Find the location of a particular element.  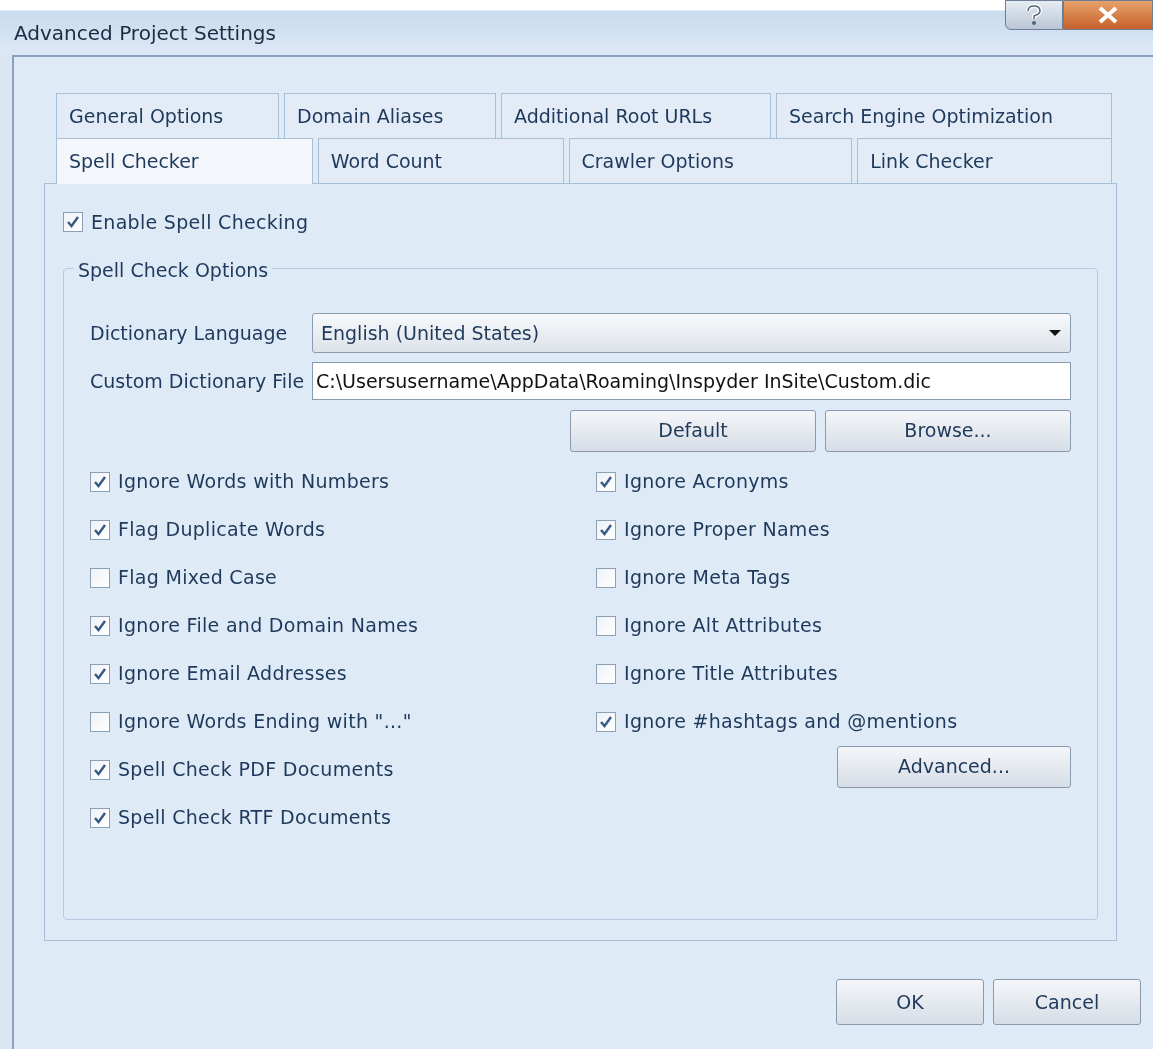

checkbox-label: Spell Check RTF Documents is located at coordinates (255, 818).